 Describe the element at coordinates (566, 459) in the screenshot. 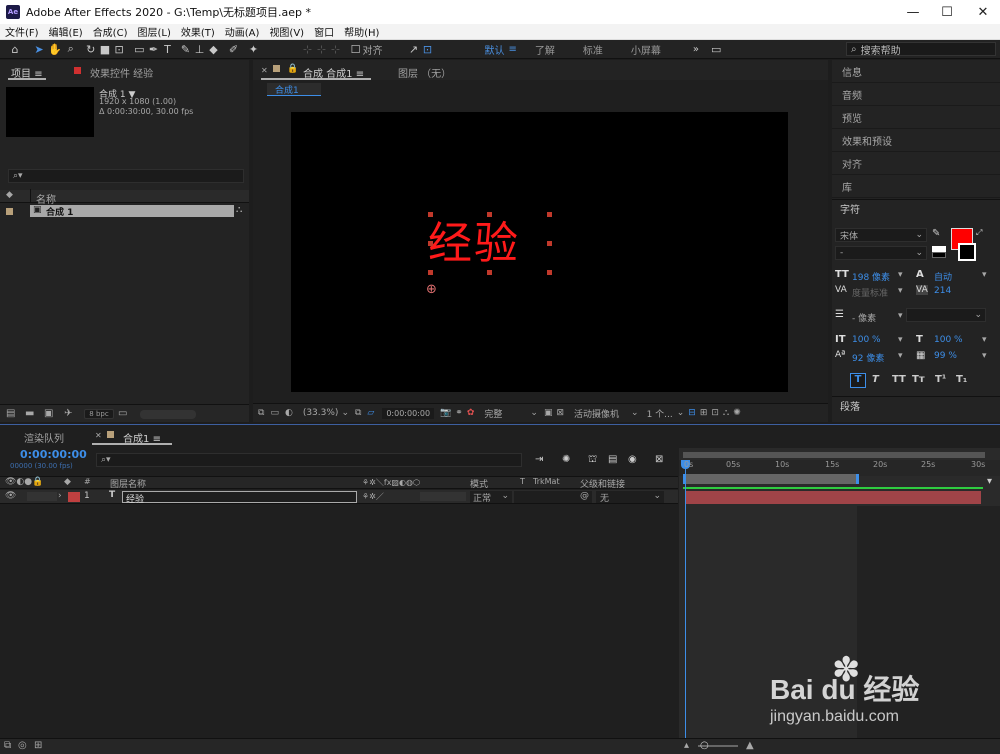

I see `draft-3d-icon: ✺` at that location.